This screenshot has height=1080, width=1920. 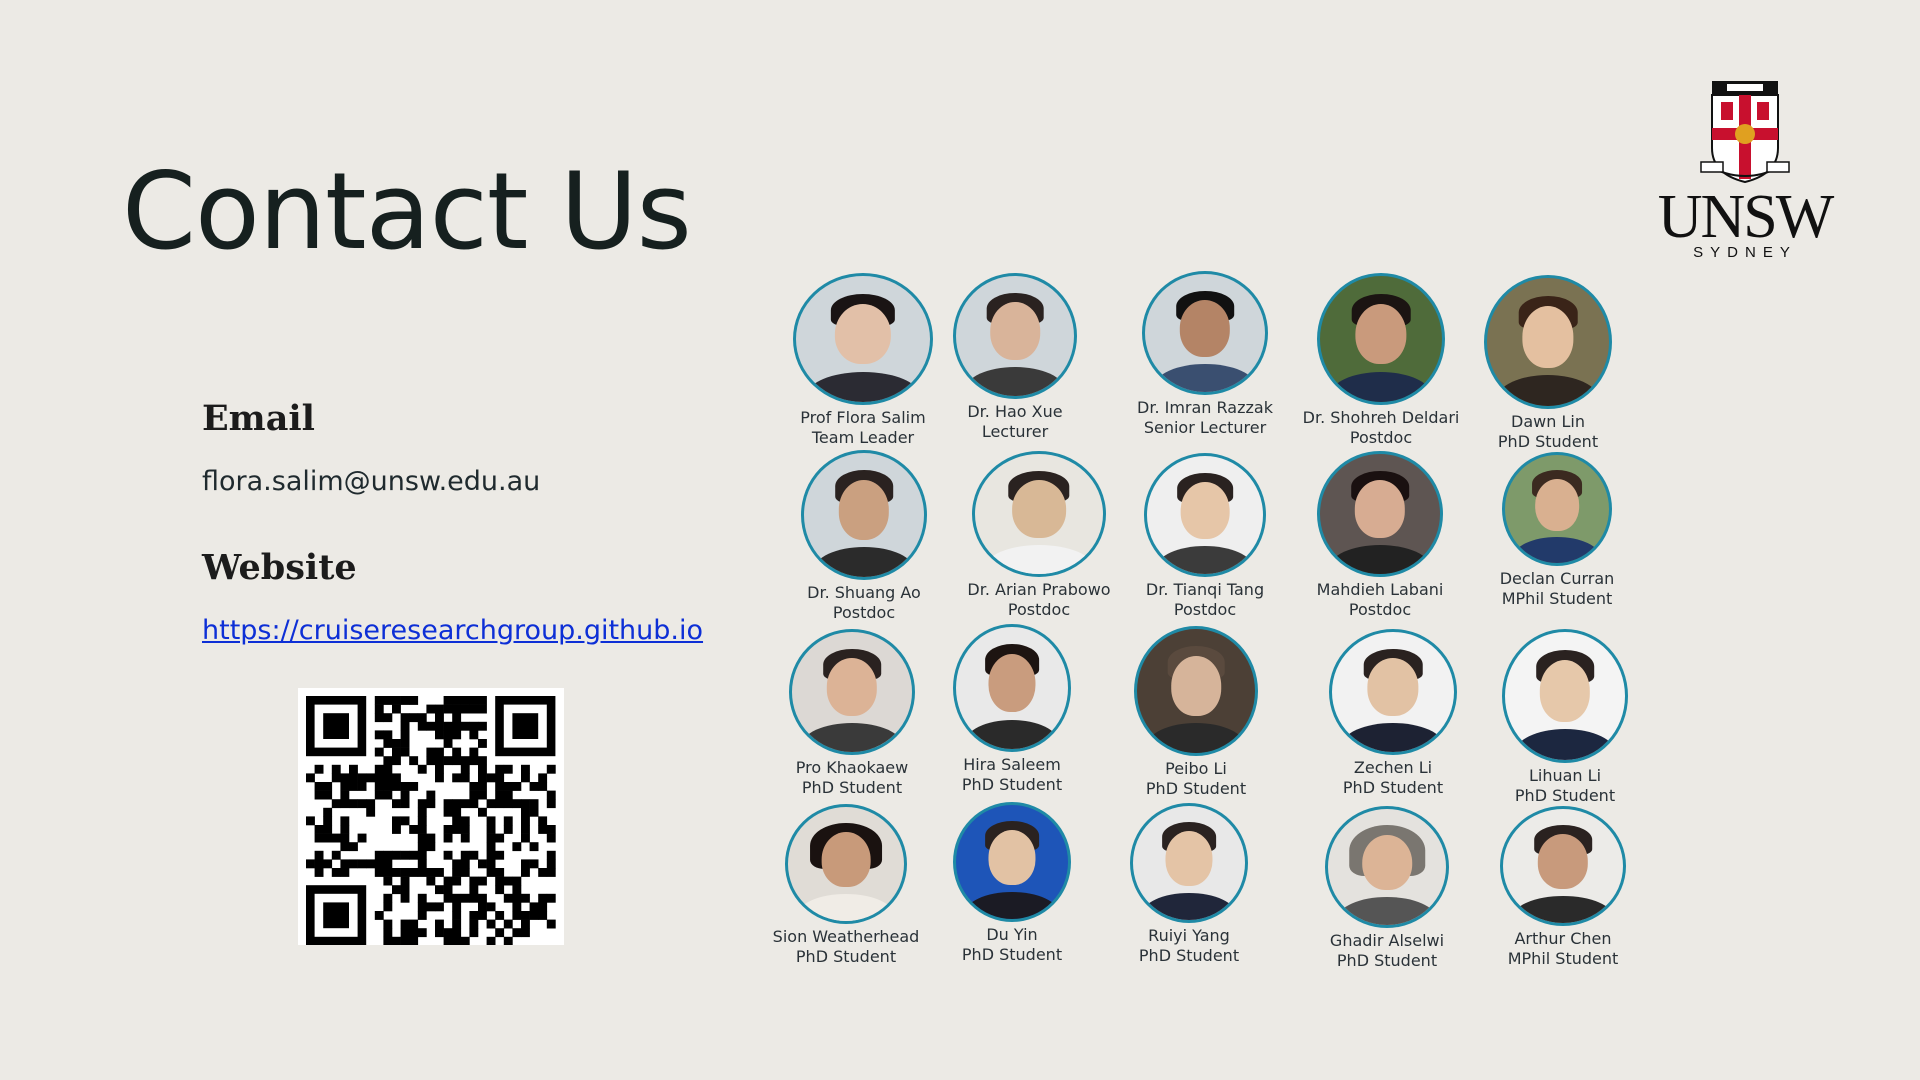 I want to click on team-member: Declan Curran MPhil Student, so click(x=1557, y=530).